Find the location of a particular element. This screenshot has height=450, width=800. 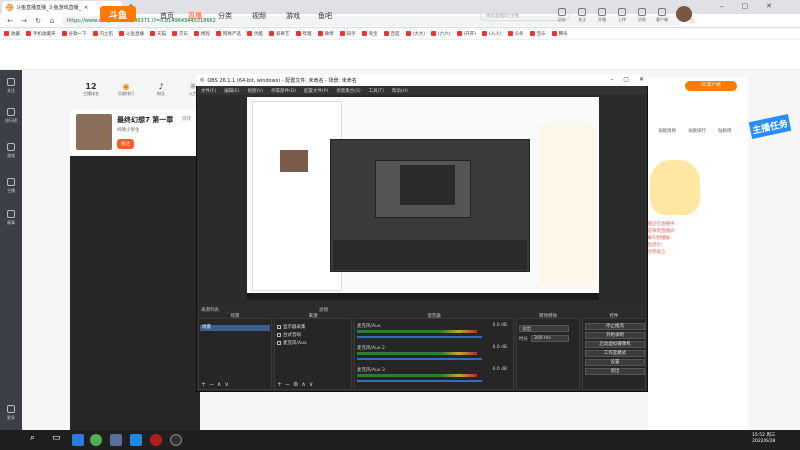

room-tag: 游戏 is located at coordinates (186, 119).